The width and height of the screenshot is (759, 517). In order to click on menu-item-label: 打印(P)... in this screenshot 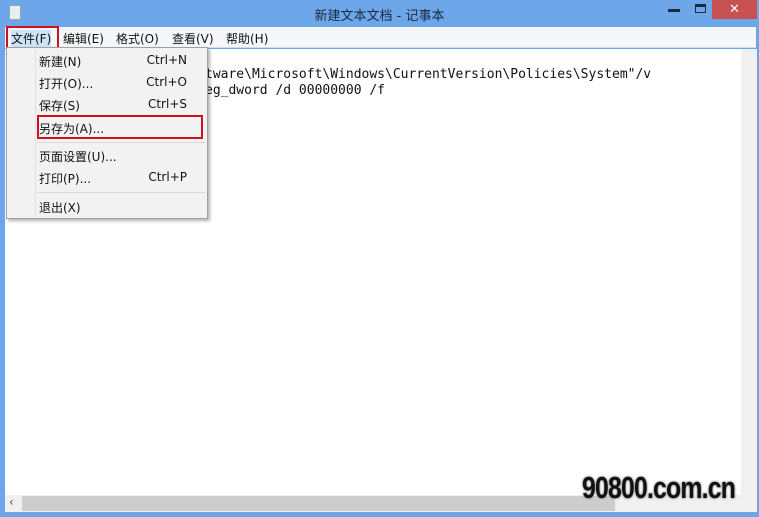, I will do `click(65, 179)`.